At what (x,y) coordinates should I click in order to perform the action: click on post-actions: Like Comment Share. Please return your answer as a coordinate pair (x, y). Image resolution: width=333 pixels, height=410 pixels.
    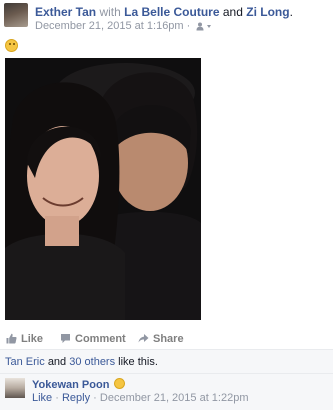
    Looking at the image, I should click on (166, 339).